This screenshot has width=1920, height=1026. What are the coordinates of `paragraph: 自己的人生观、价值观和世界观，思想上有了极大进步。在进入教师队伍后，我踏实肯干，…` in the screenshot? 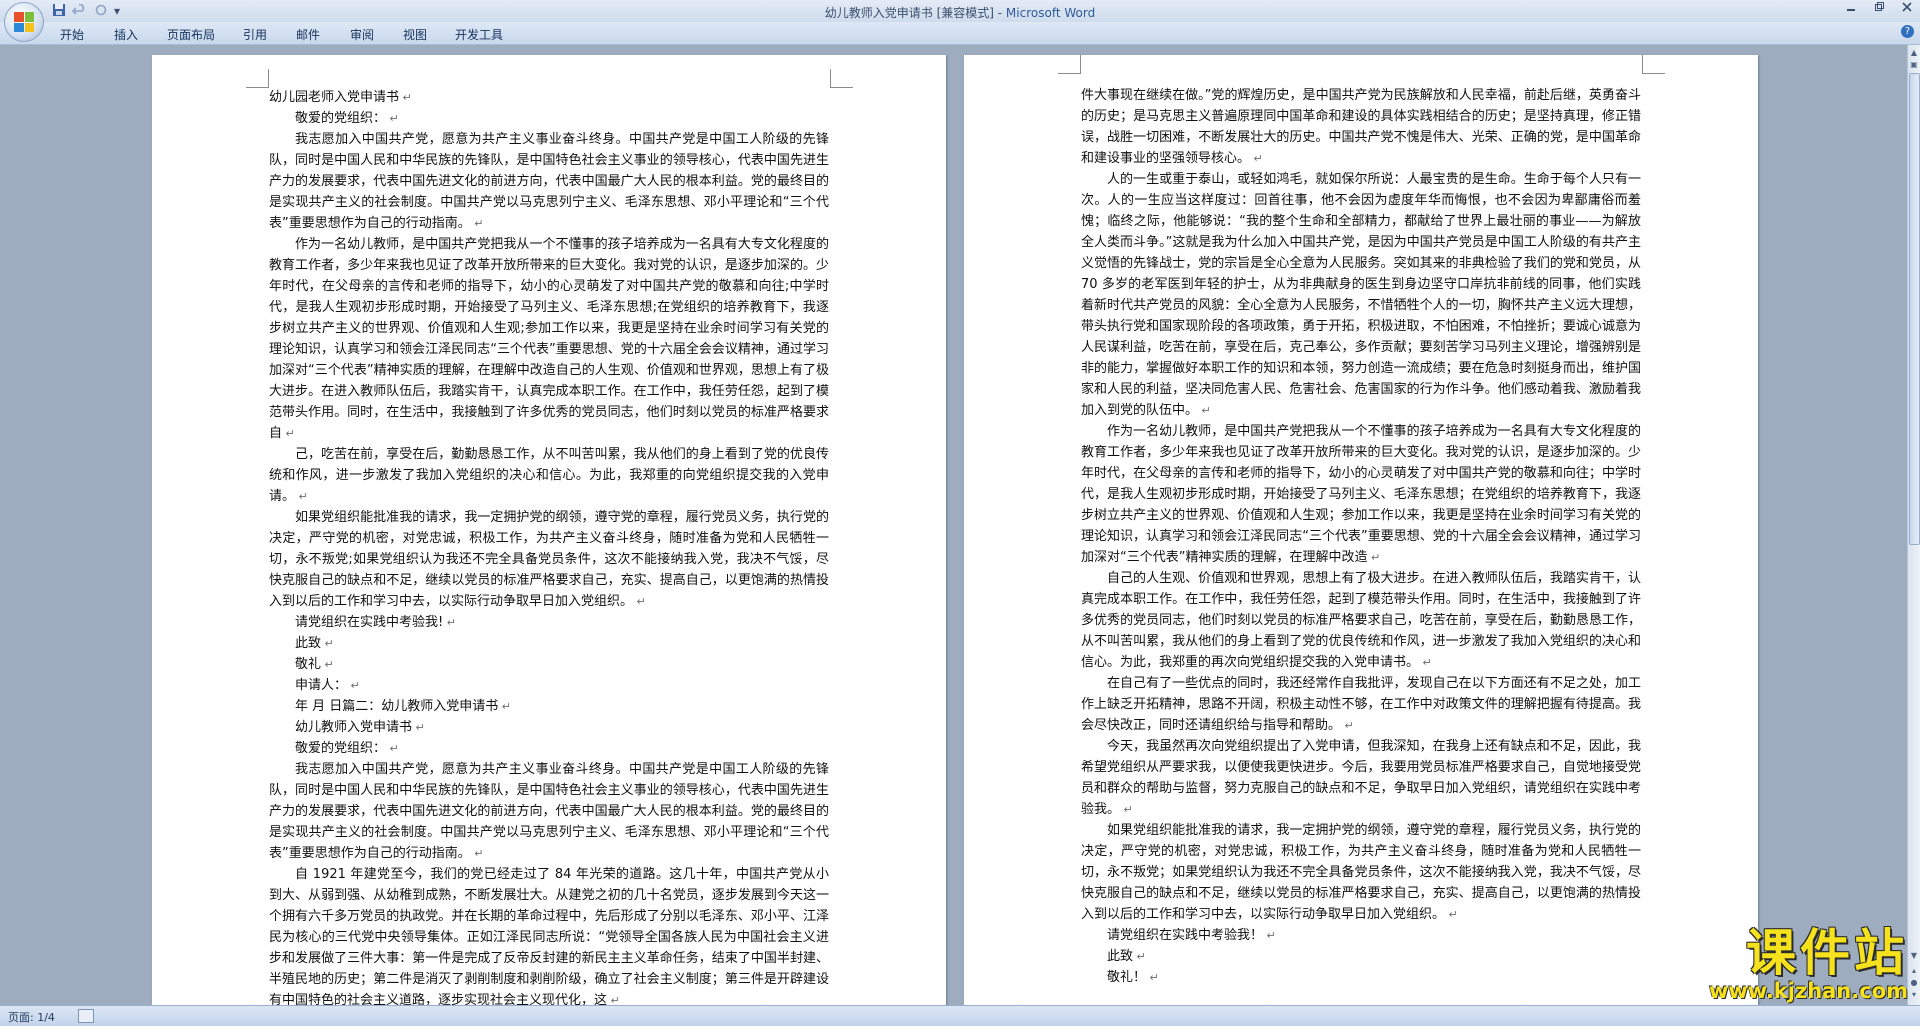 It's located at (1361, 620).